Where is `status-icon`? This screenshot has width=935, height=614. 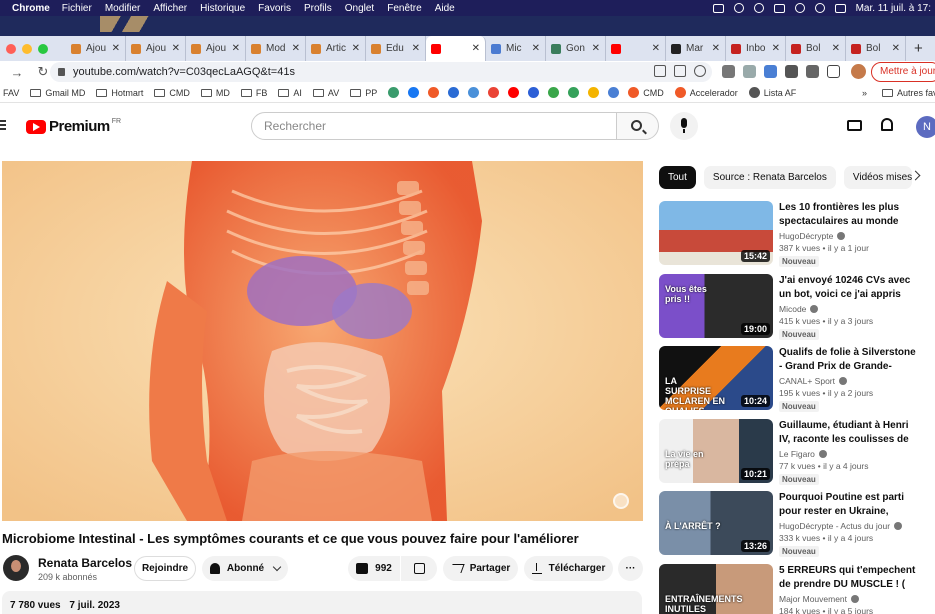
status-icon is located at coordinates (738, 8).